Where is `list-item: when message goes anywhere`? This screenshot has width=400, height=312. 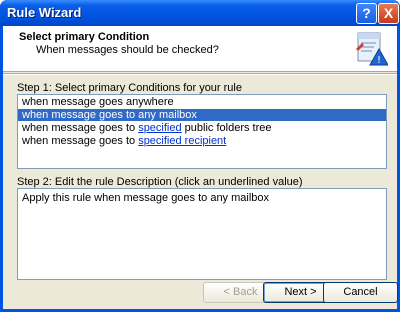 list-item: when message goes anywhere is located at coordinates (202, 102).